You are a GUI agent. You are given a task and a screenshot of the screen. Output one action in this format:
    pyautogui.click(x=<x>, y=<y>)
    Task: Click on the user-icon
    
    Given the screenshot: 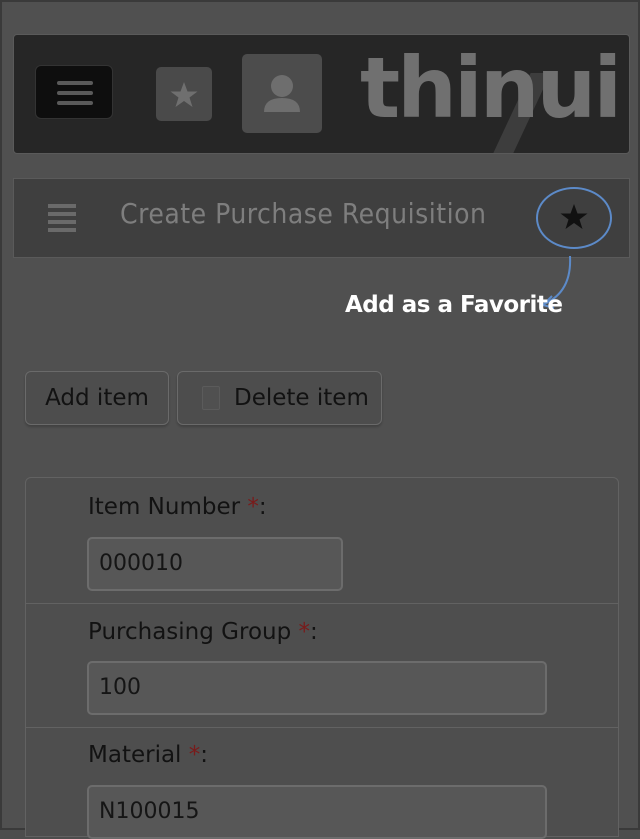 What is the action you would take?
    pyautogui.click(x=282, y=93)
    